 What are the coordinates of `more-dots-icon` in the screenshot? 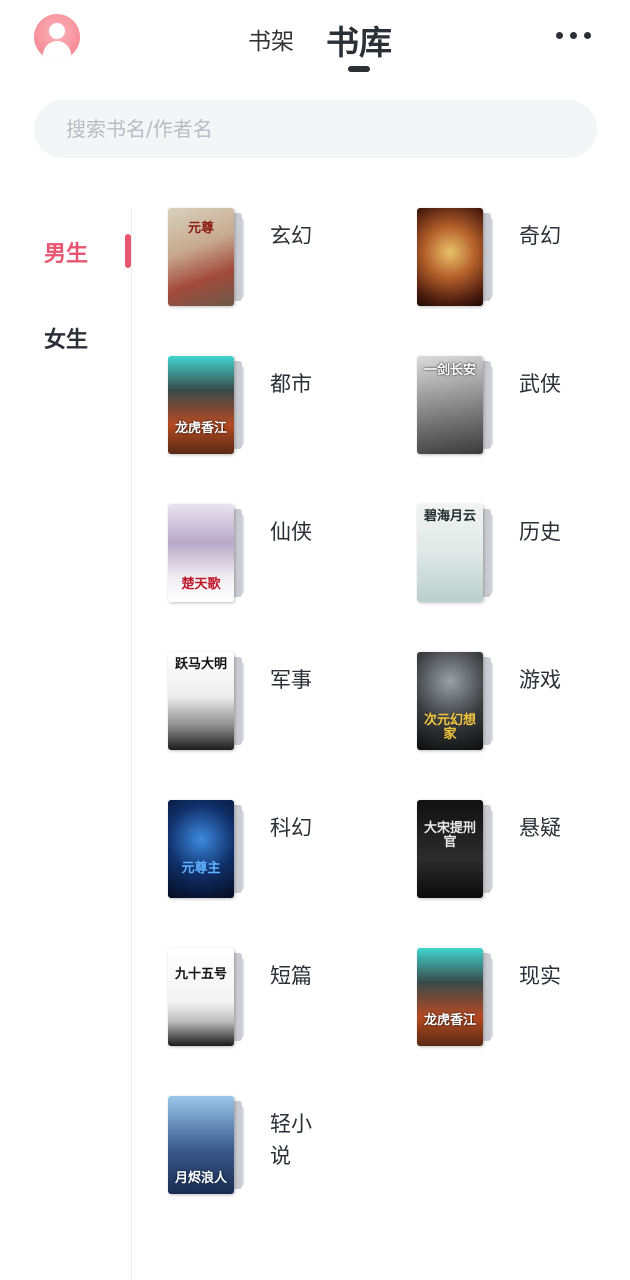 It's located at (573, 35).